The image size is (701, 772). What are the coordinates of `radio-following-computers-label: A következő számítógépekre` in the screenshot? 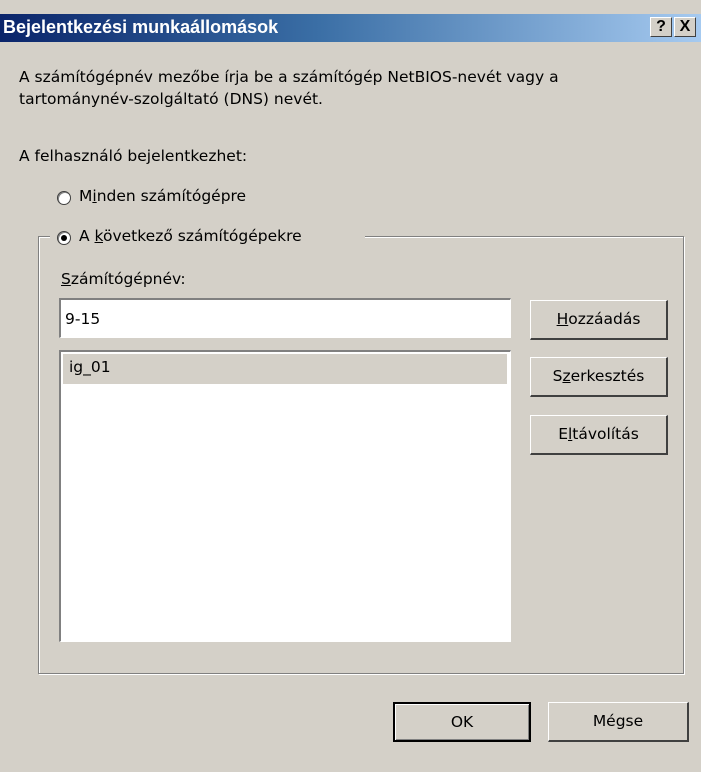 It's located at (190, 236).